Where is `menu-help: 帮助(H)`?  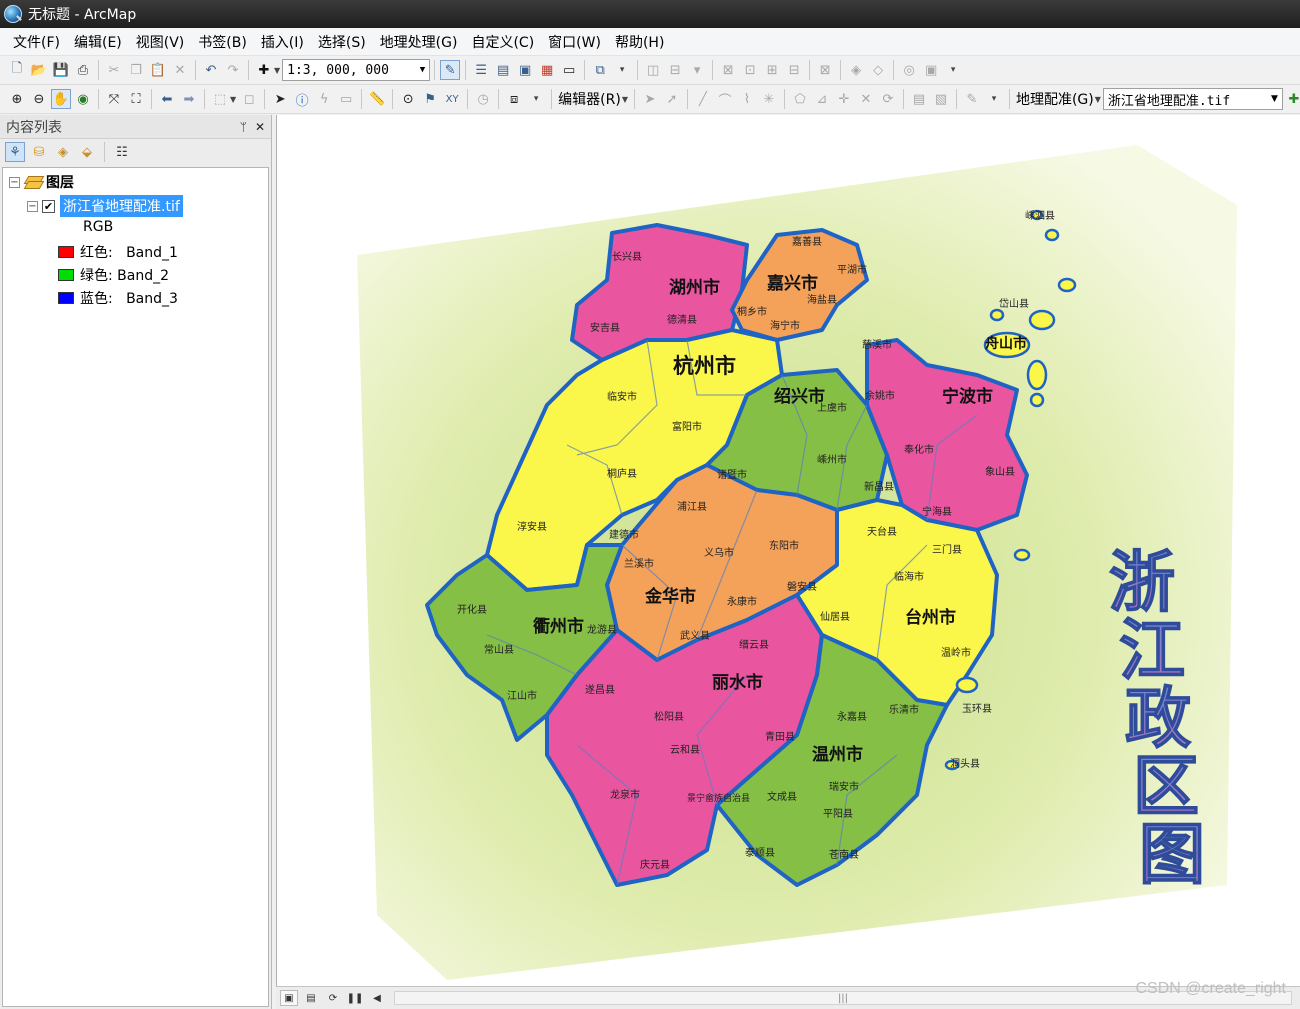
menu-help: 帮助(H) is located at coordinates (639, 42).